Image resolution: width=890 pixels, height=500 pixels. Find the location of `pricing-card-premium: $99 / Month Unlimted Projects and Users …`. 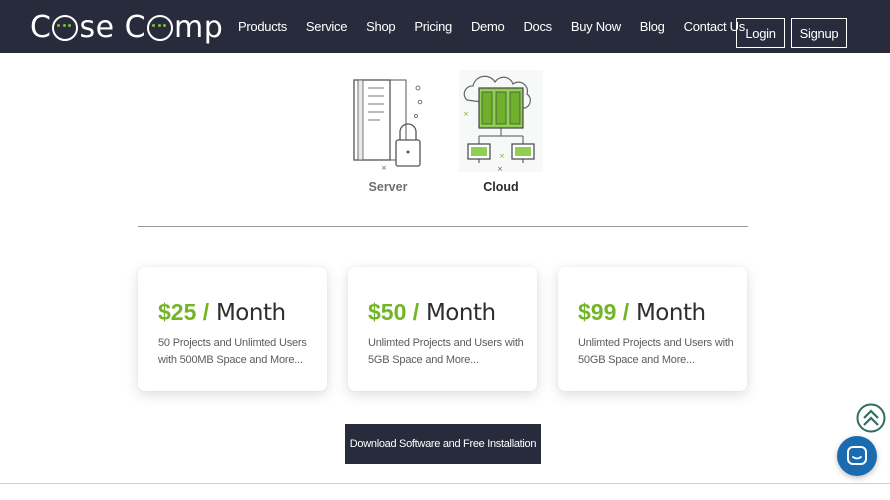

pricing-card-premium: $99 / Month Unlimted Projects and Users … is located at coordinates (652, 329).